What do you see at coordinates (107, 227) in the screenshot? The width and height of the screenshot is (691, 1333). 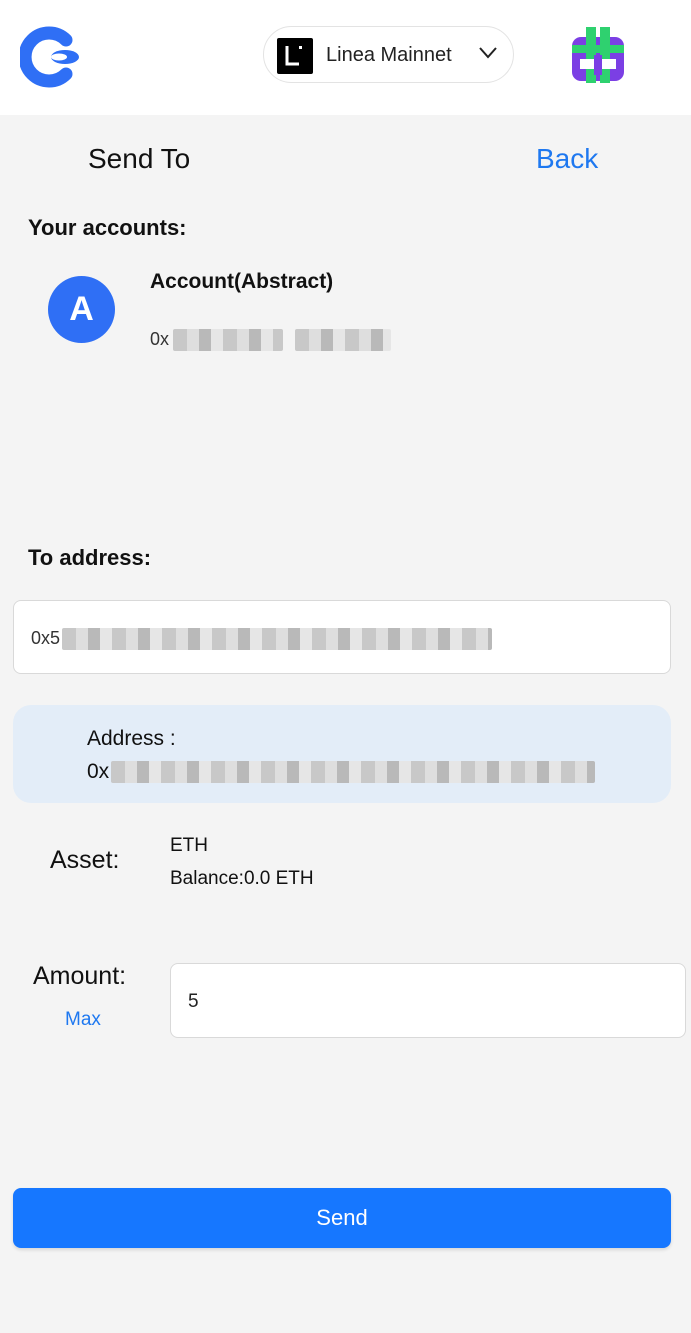 I see `accounts-section-label: Your accounts:` at bounding box center [107, 227].